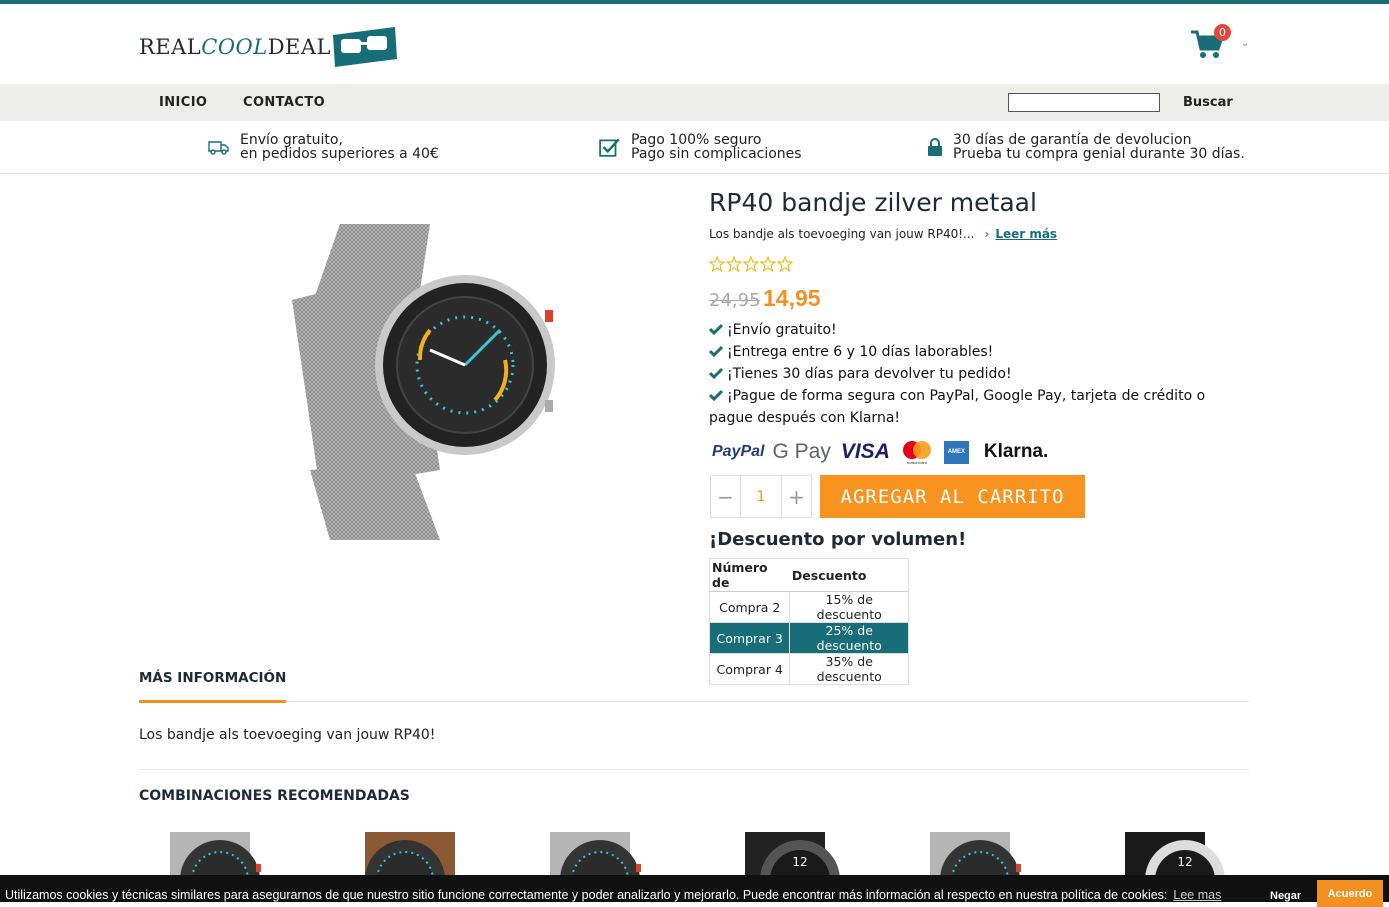 This screenshot has width=1389, height=907. I want to click on usp-line1: 30 días de garantía de devolucion, so click(1072, 140).